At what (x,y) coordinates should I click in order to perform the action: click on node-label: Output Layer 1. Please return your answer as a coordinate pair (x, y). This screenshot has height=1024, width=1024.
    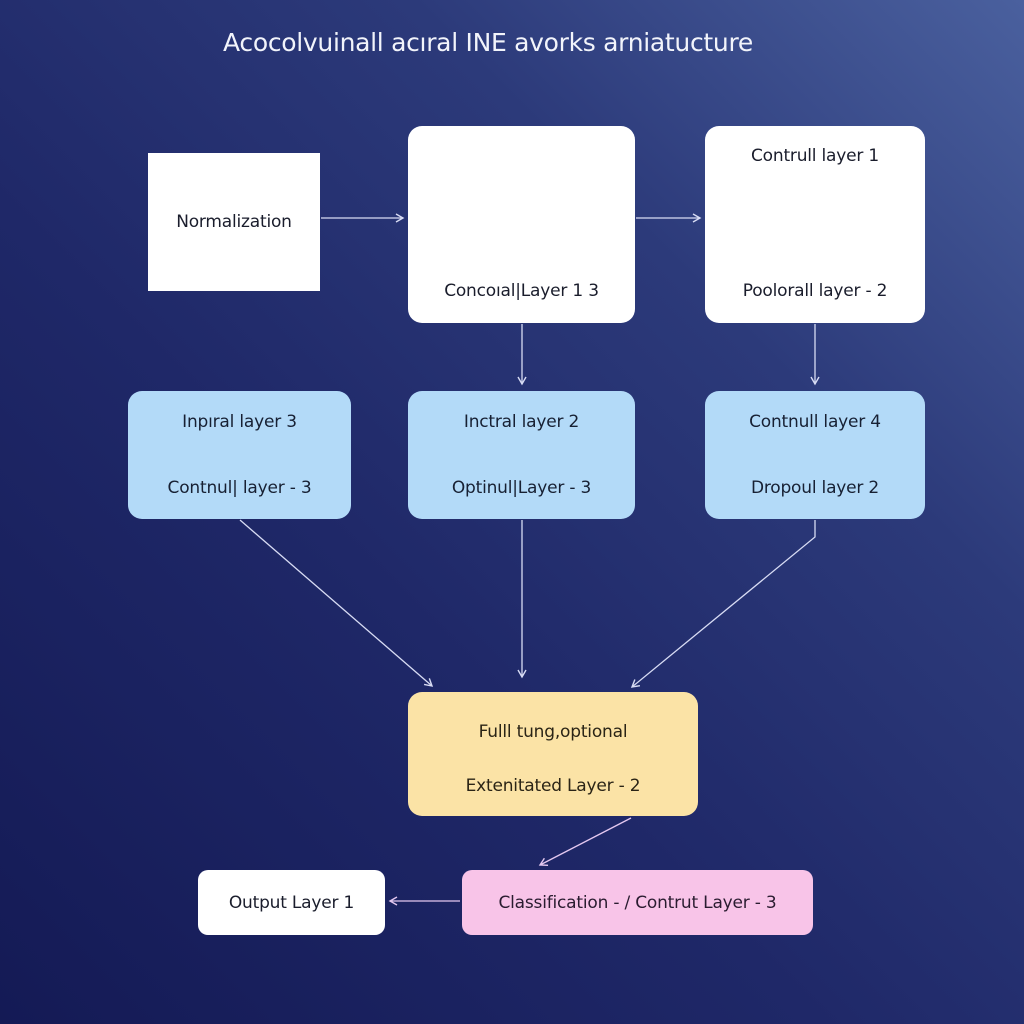
    Looking at the image, I should click on (291, 902).